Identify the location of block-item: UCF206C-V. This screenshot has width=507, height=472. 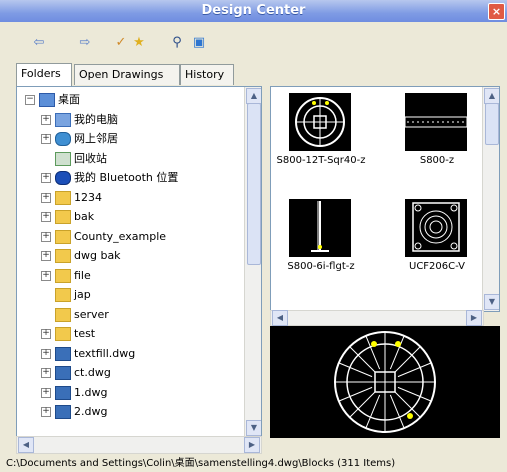
(437, 244).